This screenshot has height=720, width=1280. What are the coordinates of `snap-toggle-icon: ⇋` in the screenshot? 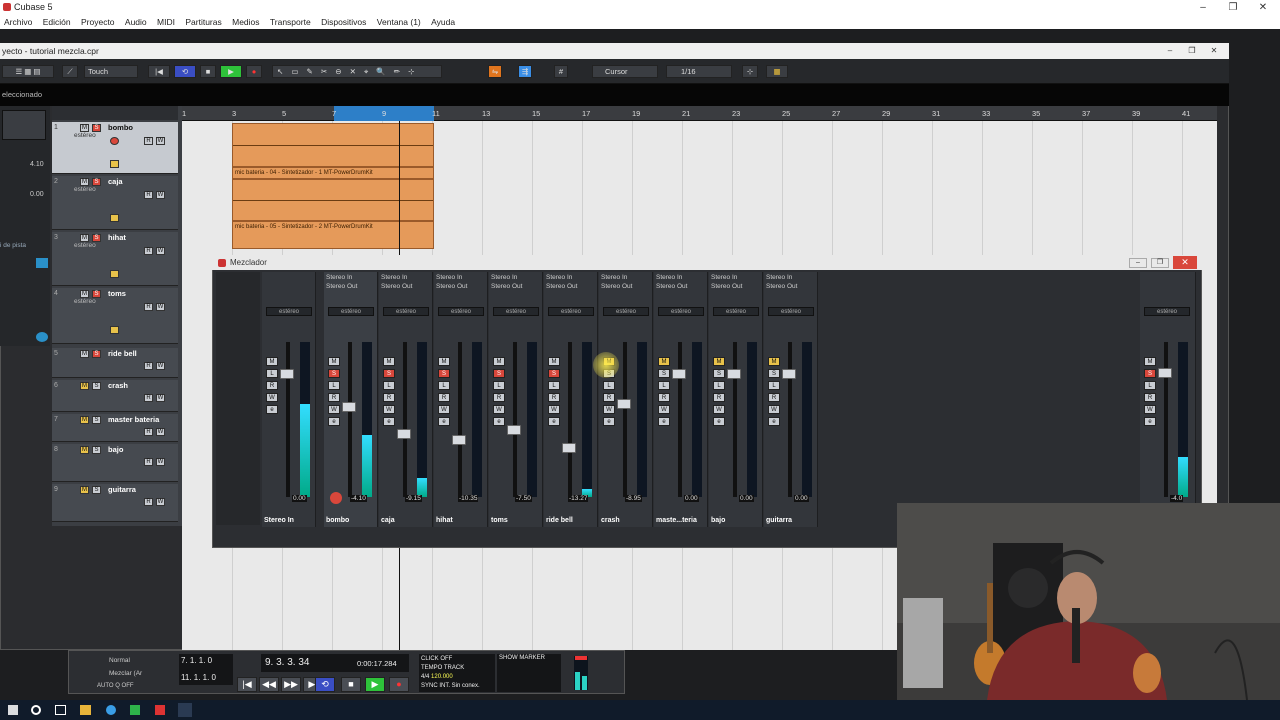 It's located at (495, 71).